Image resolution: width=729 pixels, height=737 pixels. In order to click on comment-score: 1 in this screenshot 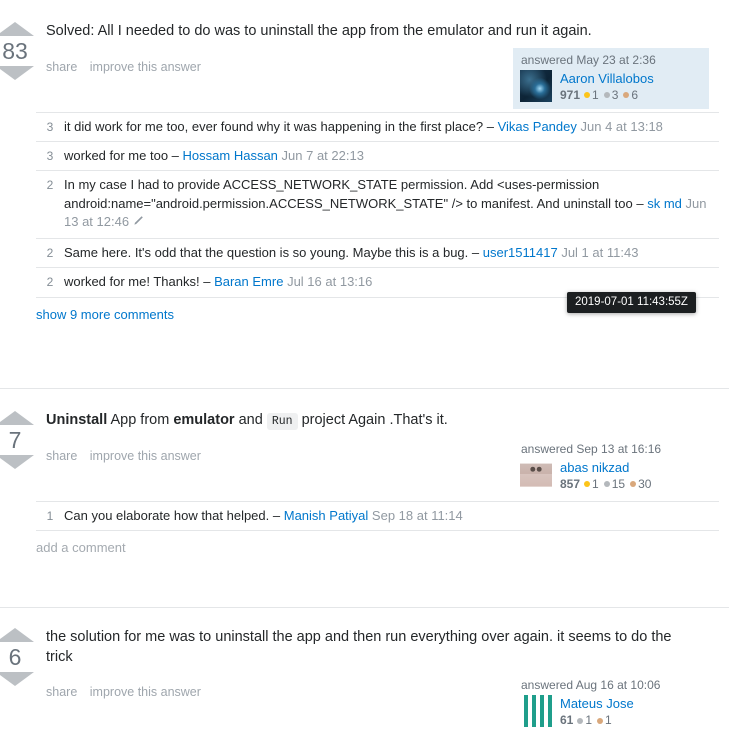, I will do `click(50, 515)`.